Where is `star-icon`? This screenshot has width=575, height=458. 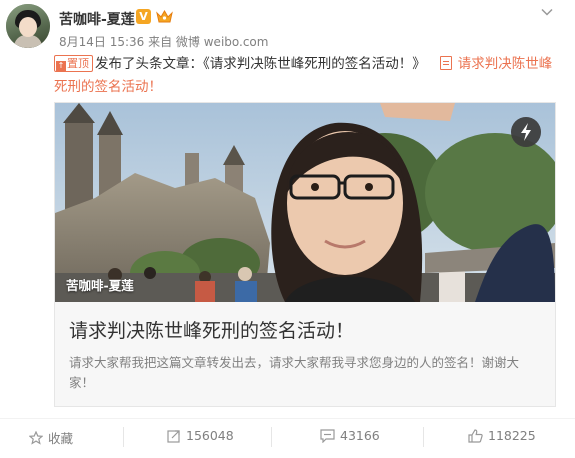
star-icon is located at coordinates (36, 437).